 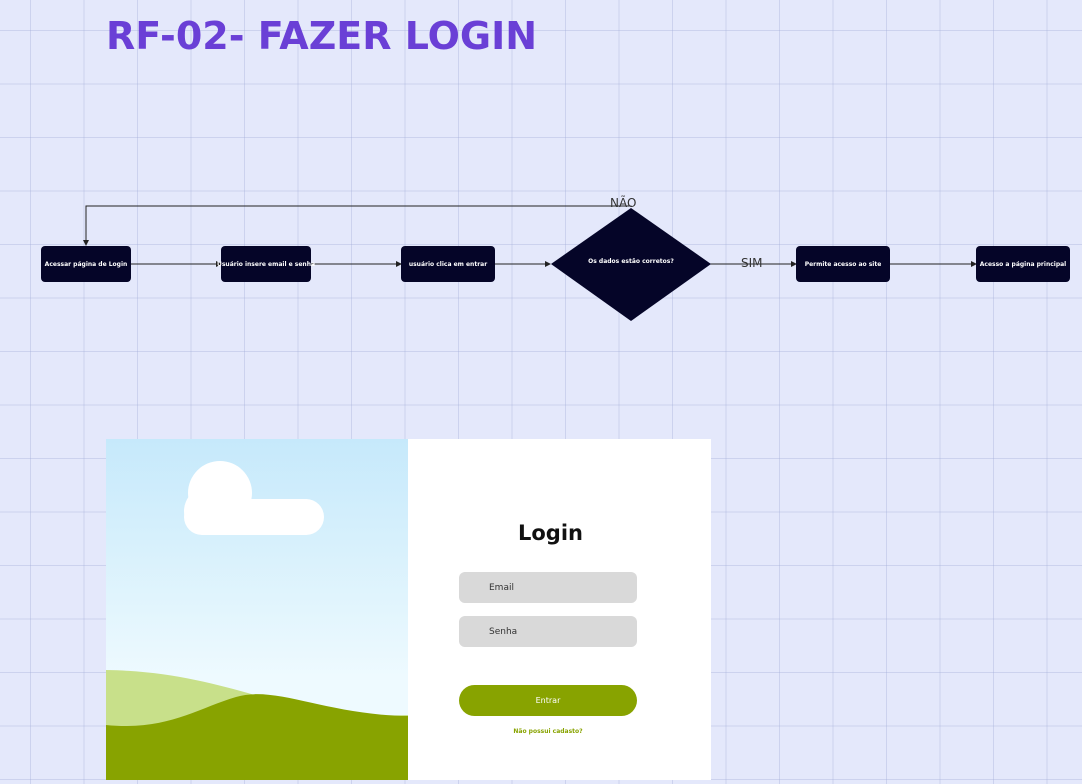 I want to click on landscape-illustration, so click(x=257, y=609).